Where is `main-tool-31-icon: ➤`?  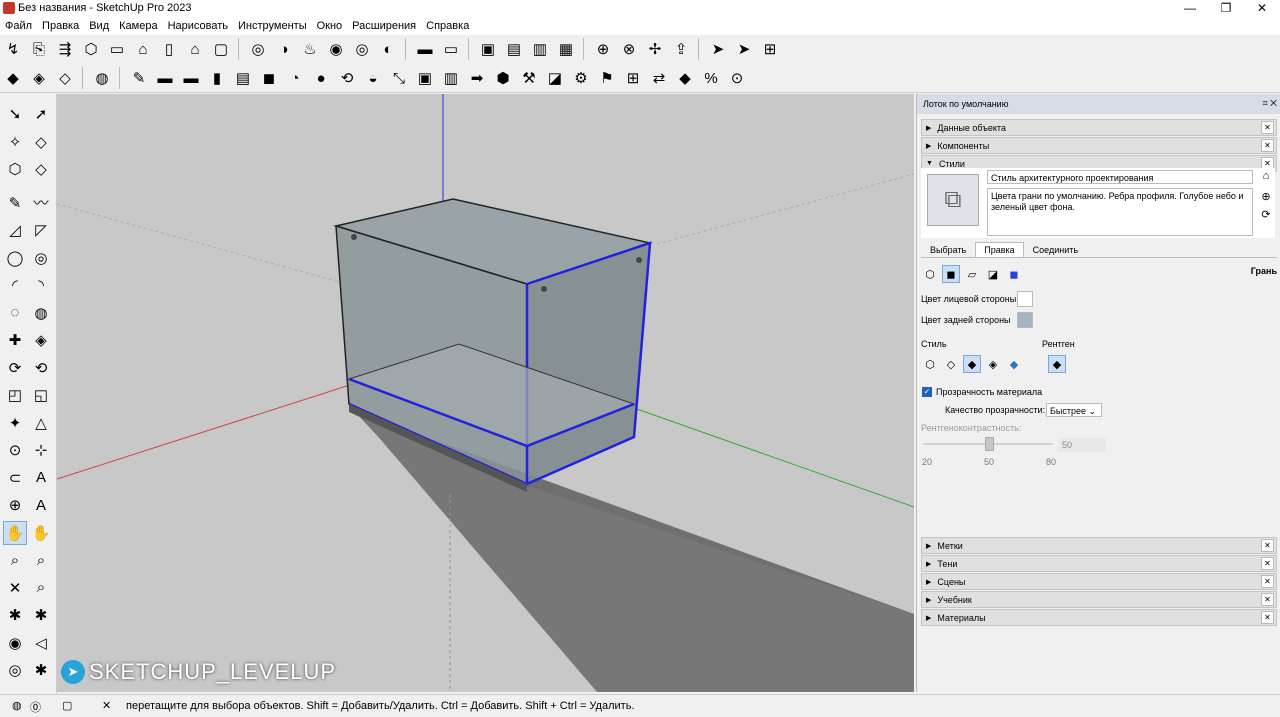
main-tool-31-icon: ➤ is located at coordinates (744, 49).